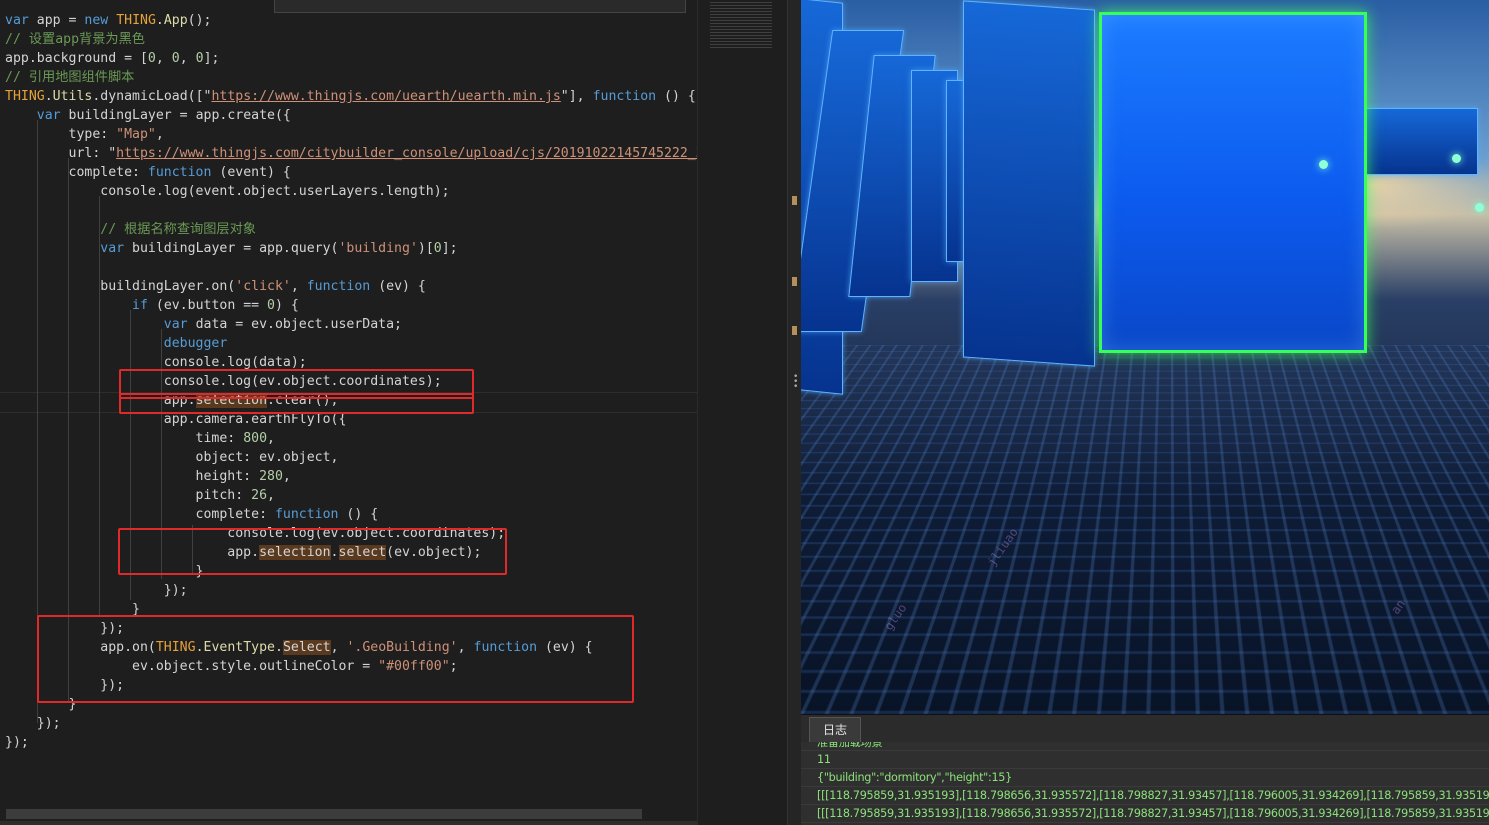  Describe the element at coordinates (250, 172) in the screenshot. I see `code-token: (event) {` at that location.